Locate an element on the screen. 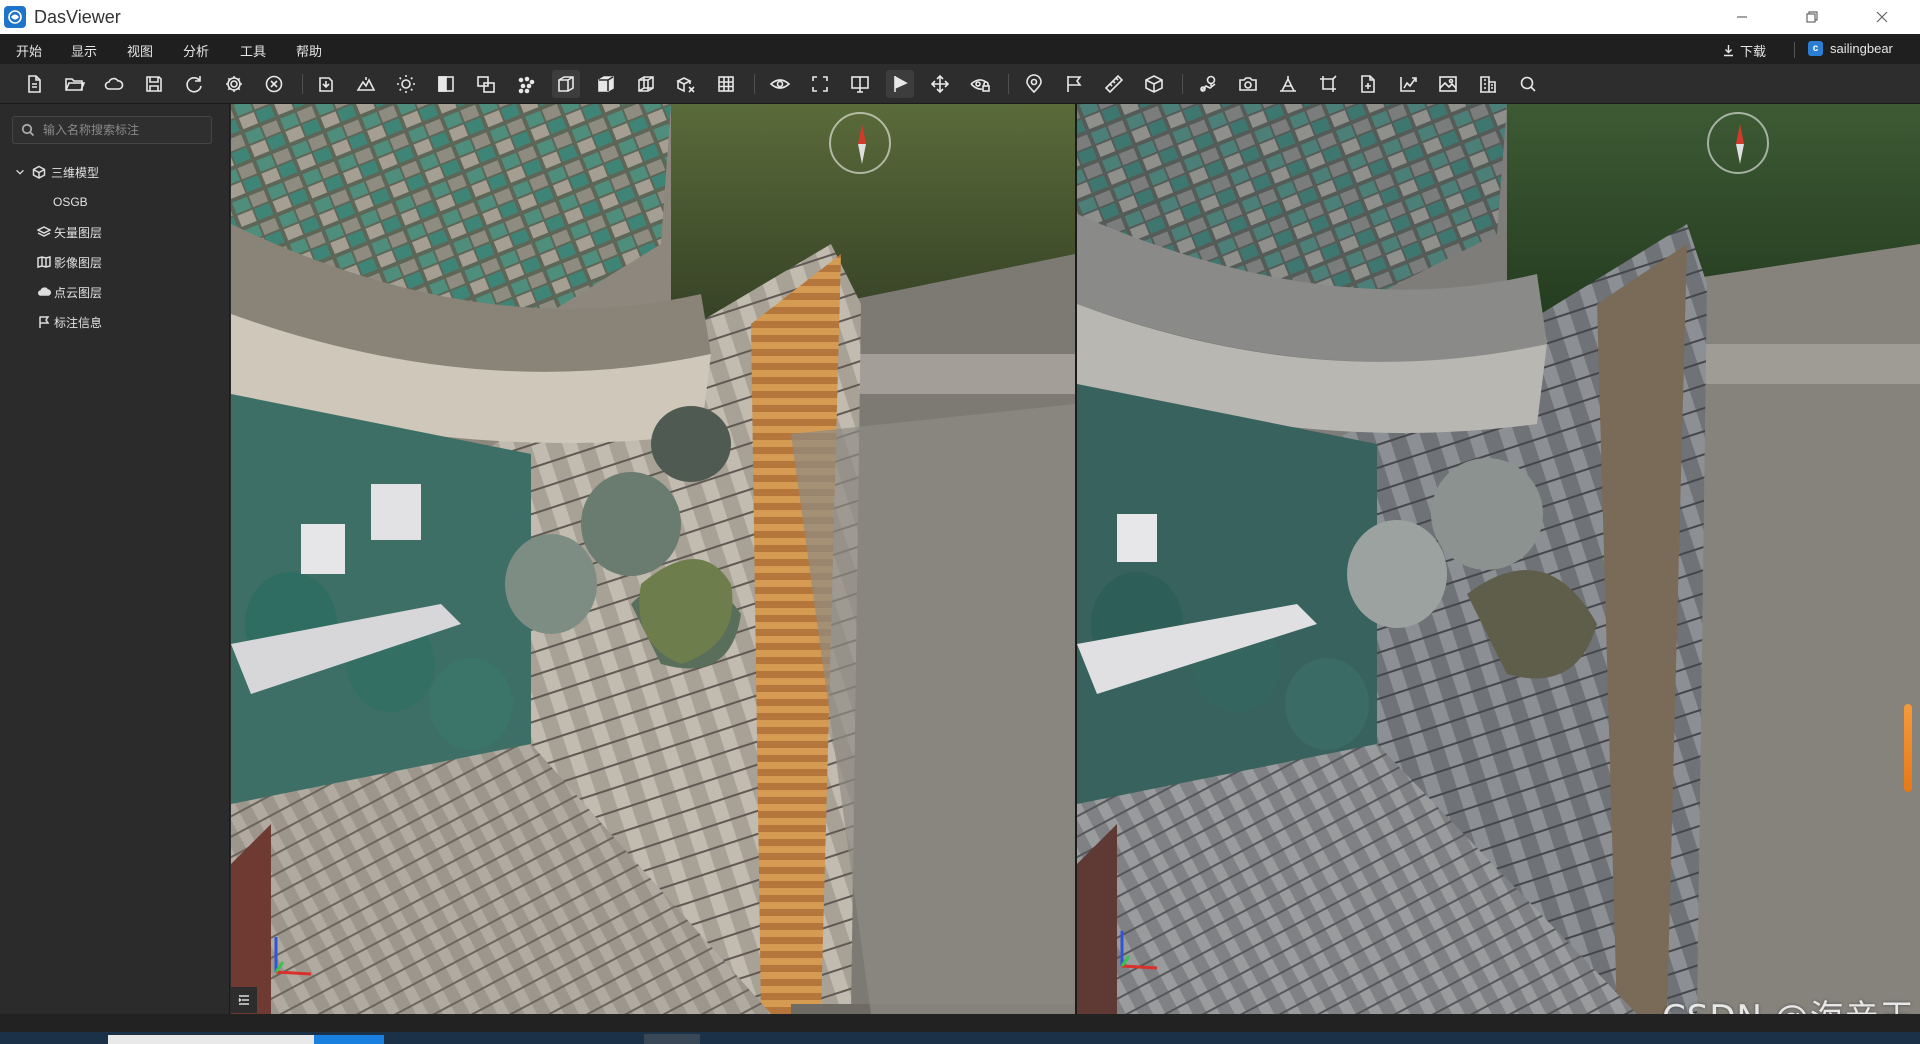  tree-root-label: 三维模型 is located at coordinates (75, 172).